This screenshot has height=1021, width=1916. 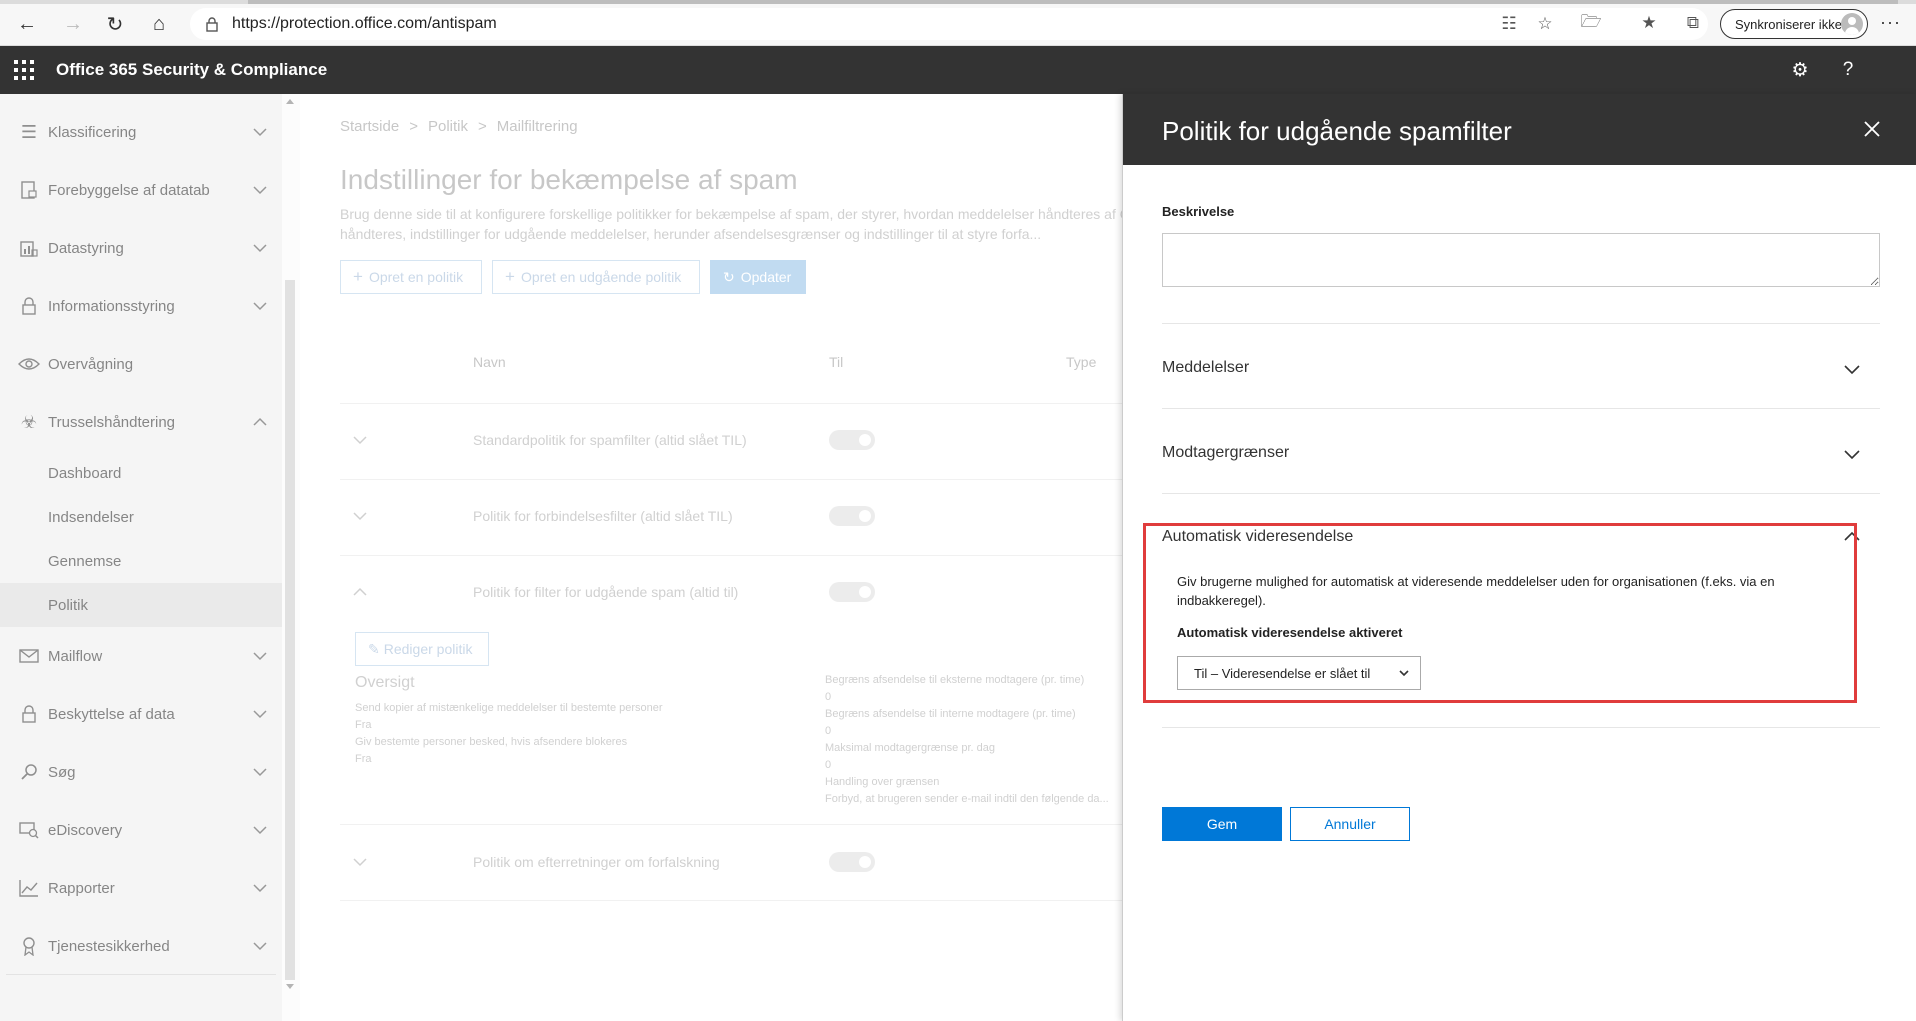 I want to click on save-button: Gem, so click(x=1222, y=824).